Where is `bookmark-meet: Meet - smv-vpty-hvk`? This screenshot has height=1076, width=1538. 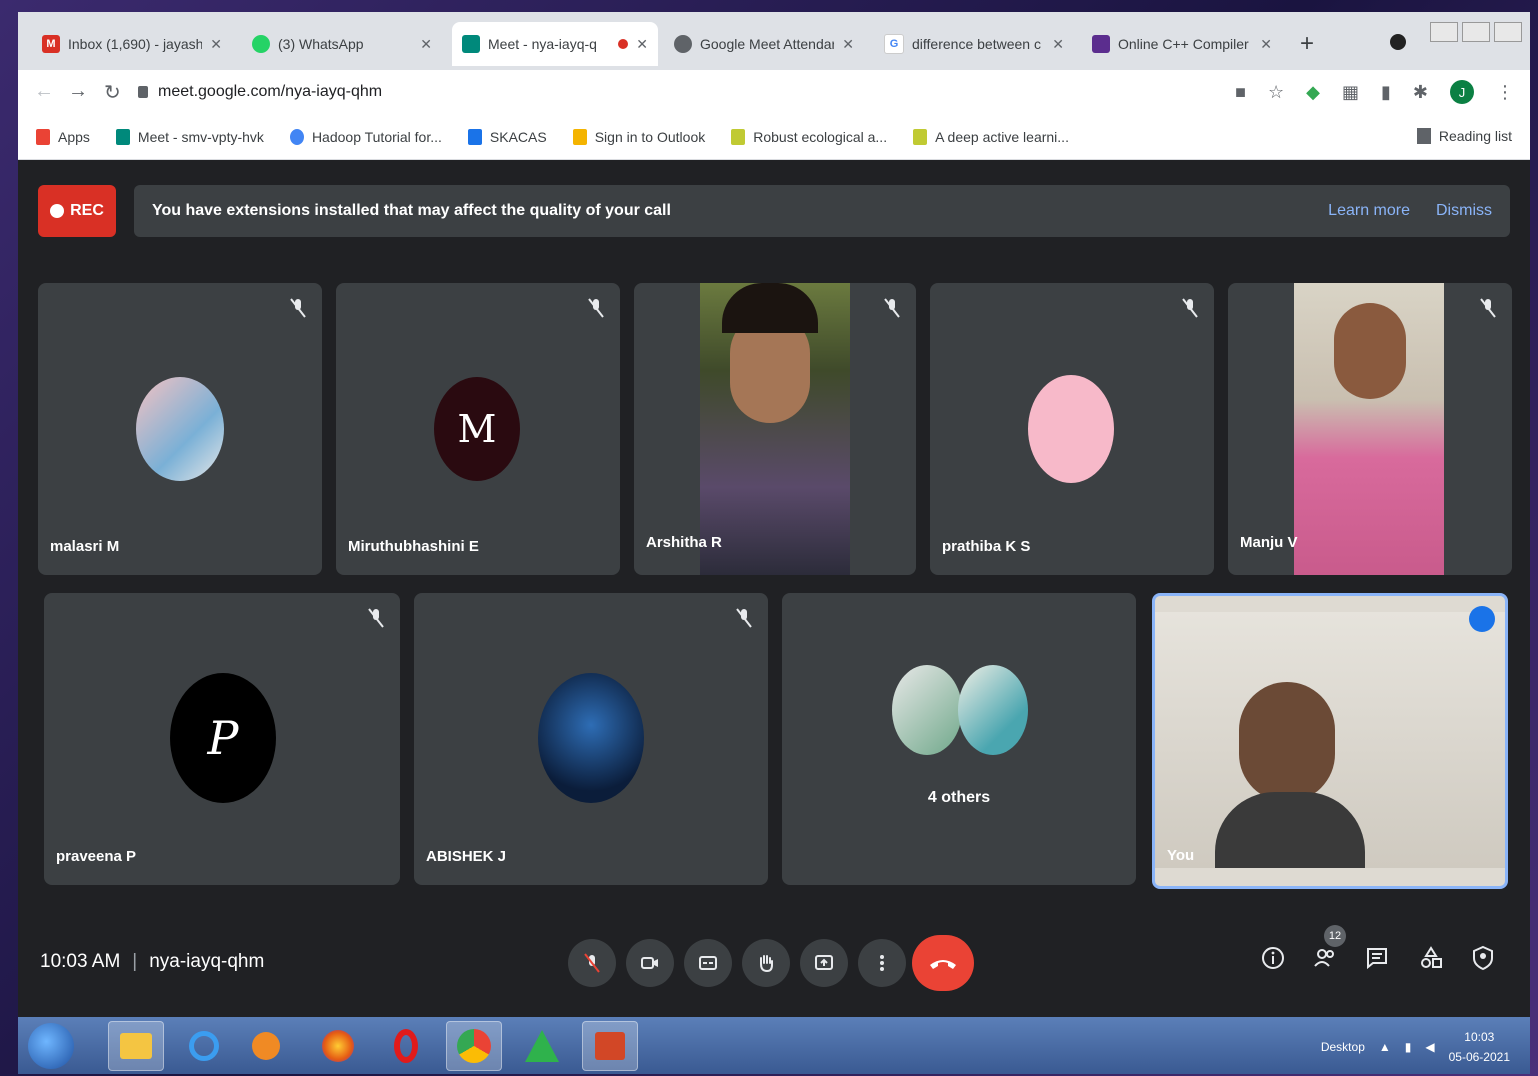 bookmark-meet: Meet - smv-vpty-hvk is located at coordinates (189, 136).